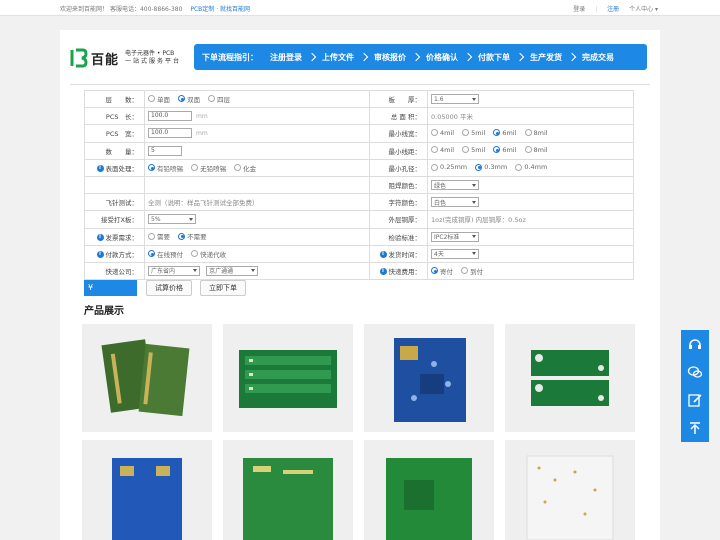 The image size is (720, 540). I want to click on edit-icon, so click(695, 400).